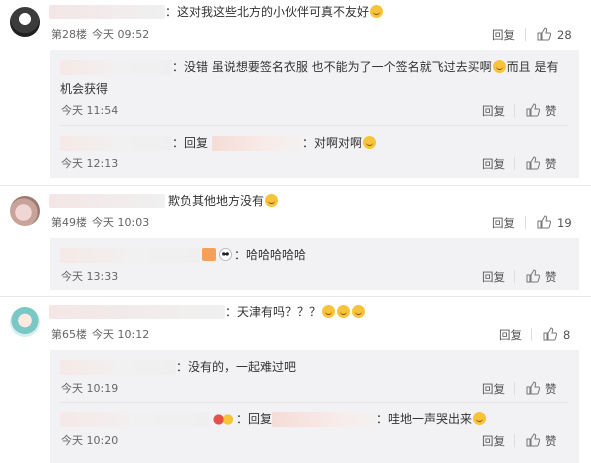 This screenshot has width=591, height=463. Describe the element at coordinates (69, 334) in the screenshot. I see `comment-floor: 第65楼` at that location.